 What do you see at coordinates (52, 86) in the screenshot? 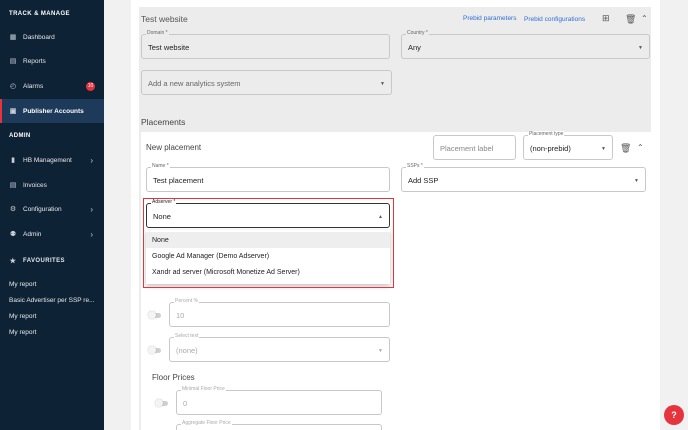
I see `sidebar-item-alarms: ◴ Alarms 10` at bounding box center [52, 86].